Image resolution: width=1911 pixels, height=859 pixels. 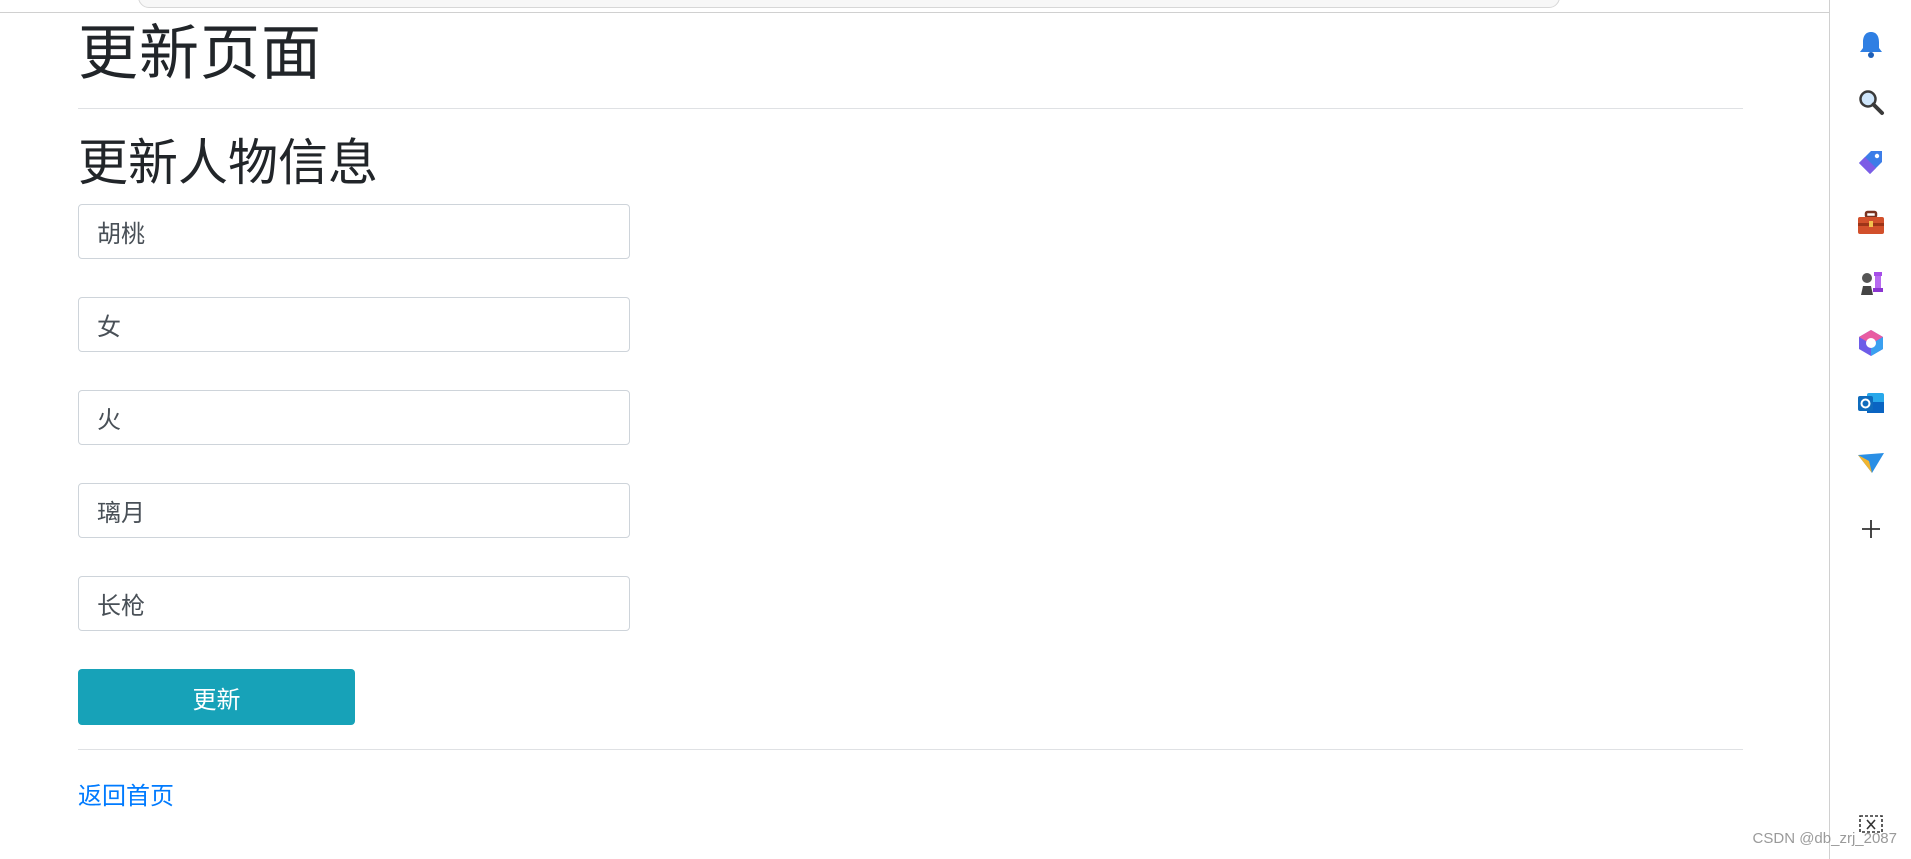 I want to click on browser-top-edge, so click(x=915, y=6).